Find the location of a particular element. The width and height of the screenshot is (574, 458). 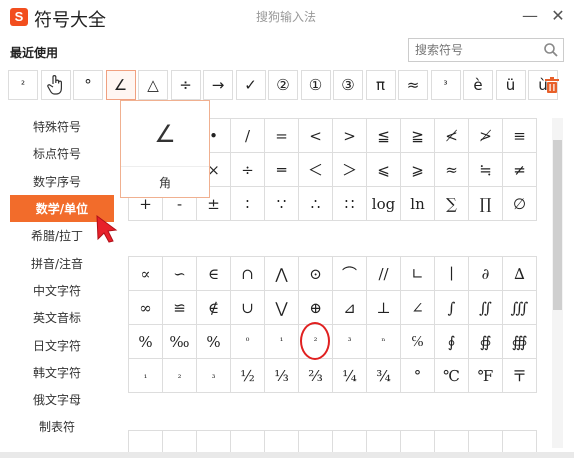

symbol-cell: ⋀ is located at coordinates (282, 274).